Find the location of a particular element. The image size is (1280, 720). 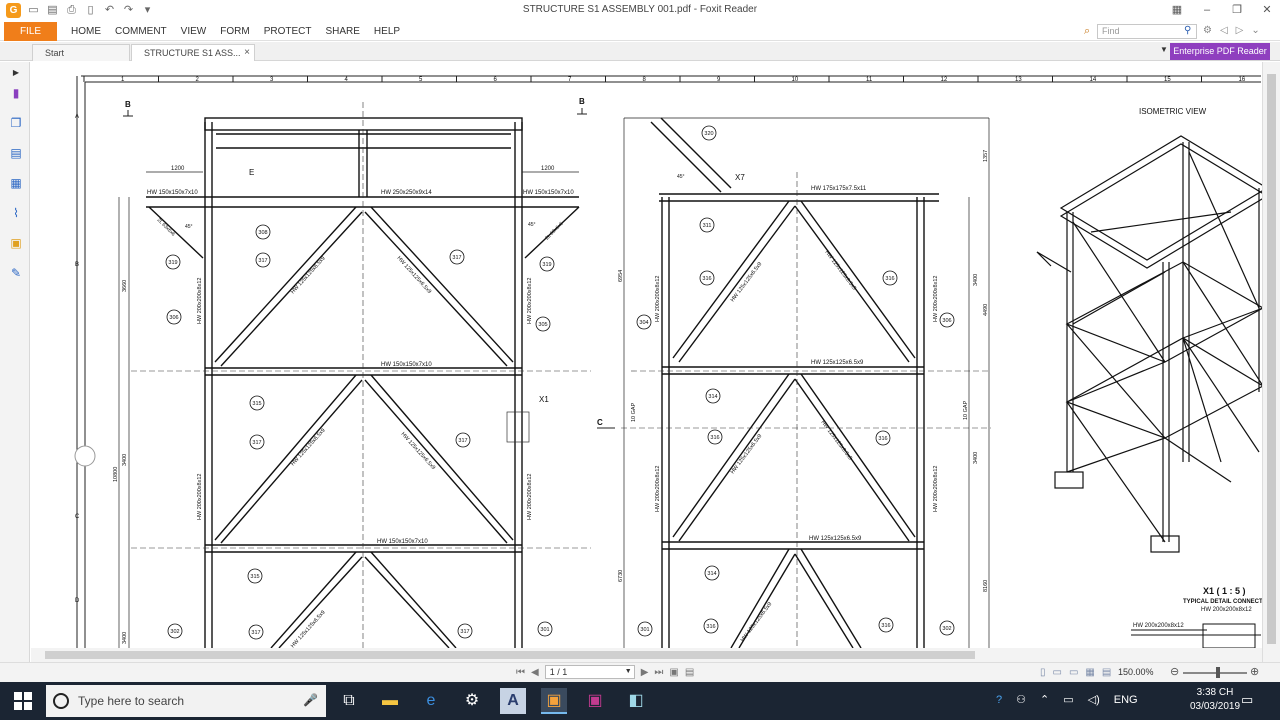

battery-icon: ▭ is located at coordinates (1068, 699).